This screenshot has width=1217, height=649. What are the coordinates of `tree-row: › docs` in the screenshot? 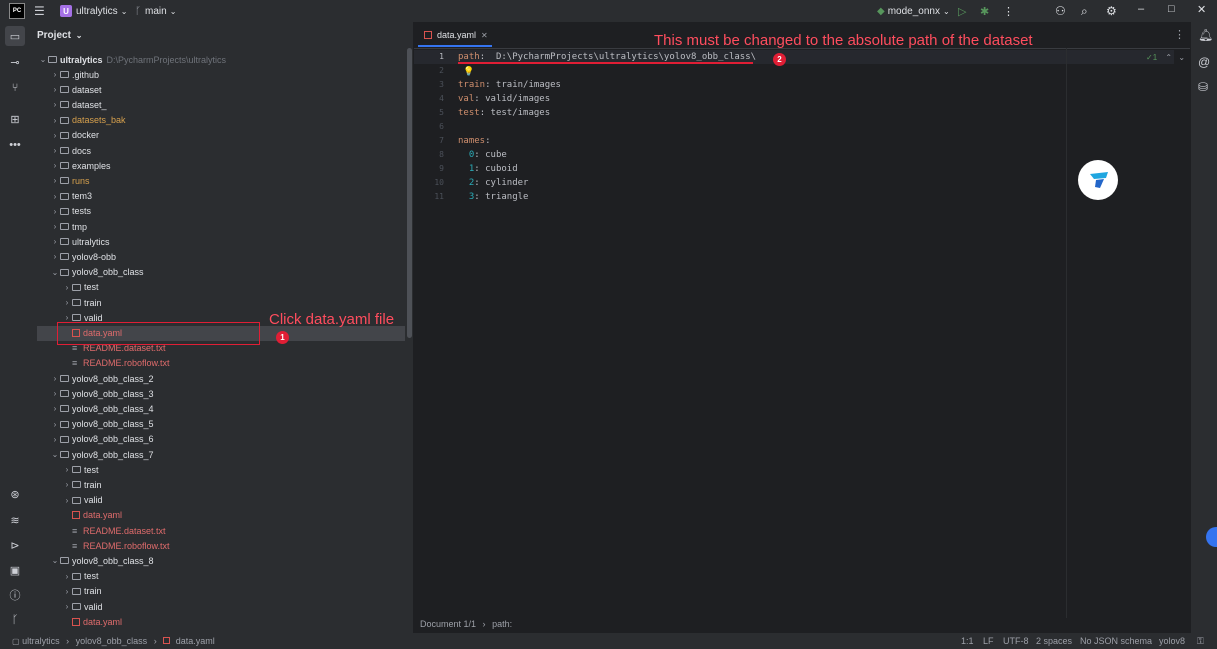 It's located at (70, 150).